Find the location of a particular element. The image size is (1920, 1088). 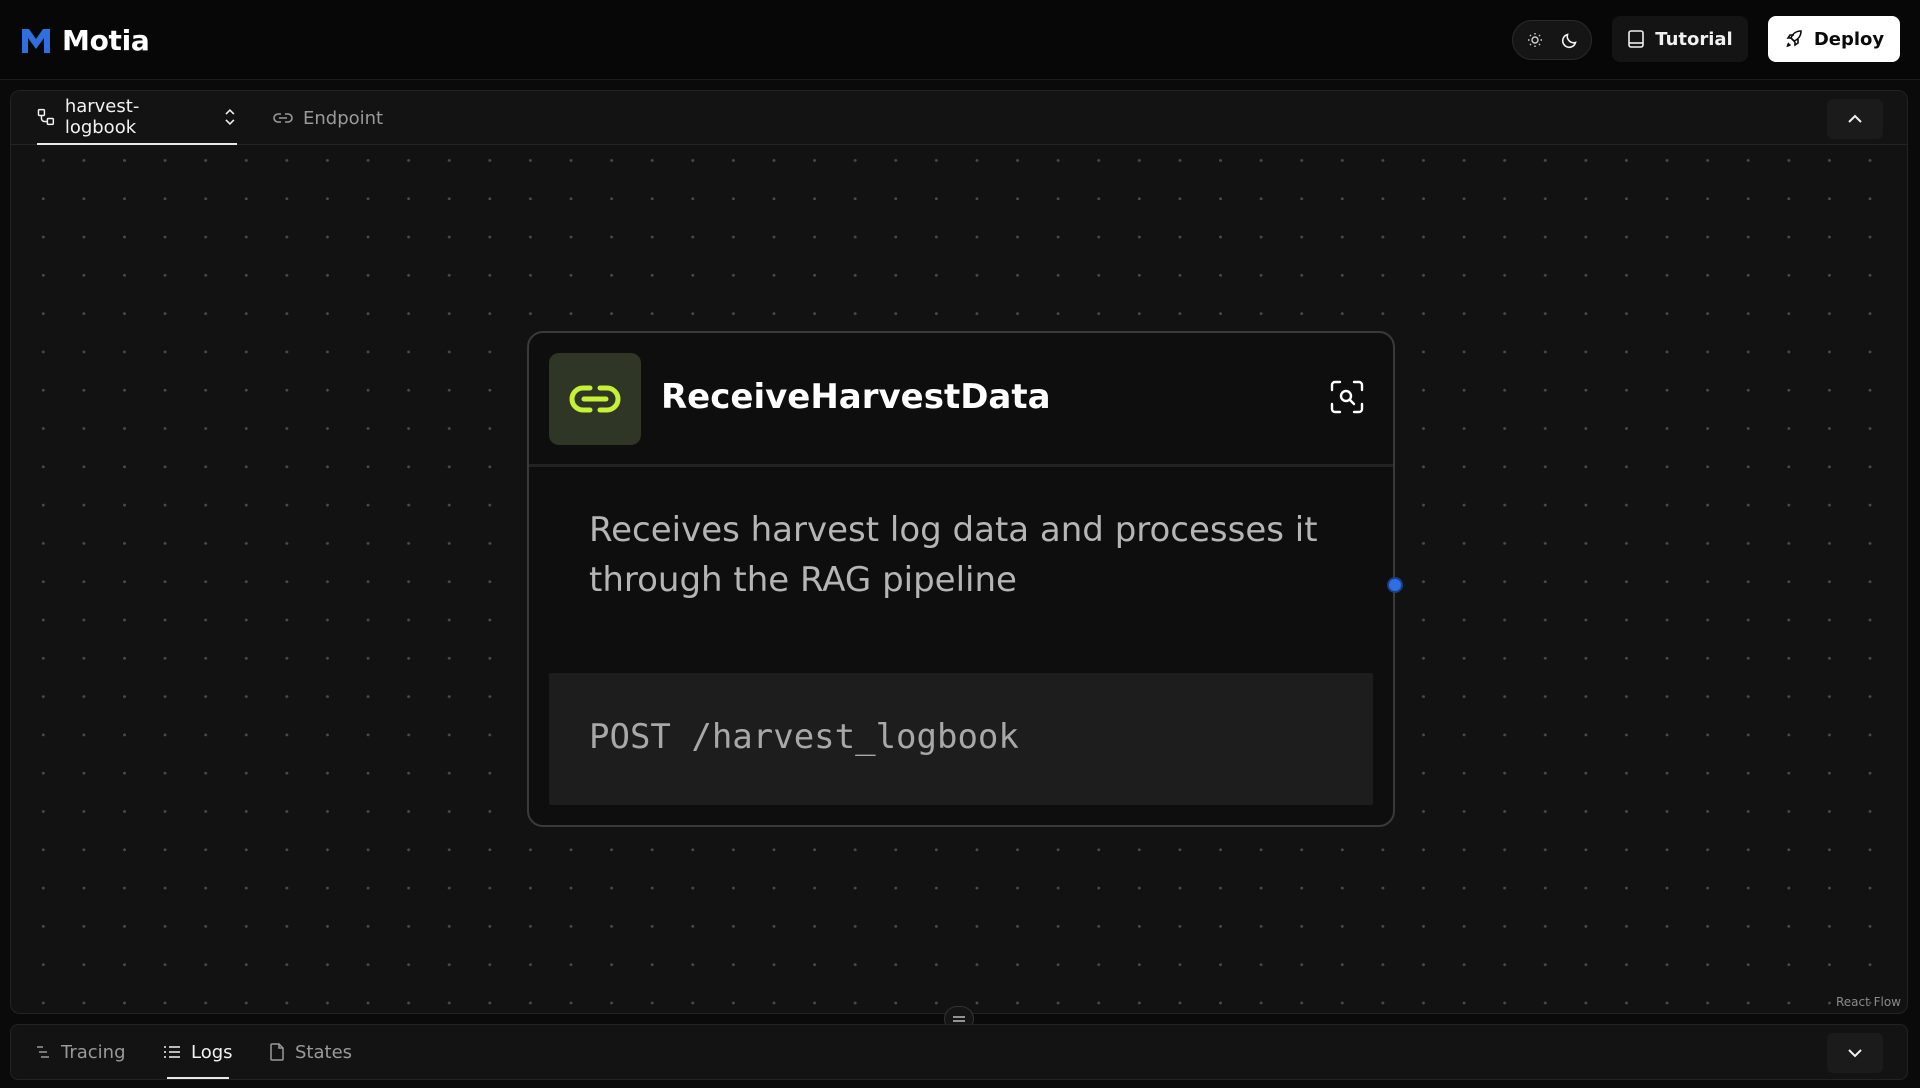

tab-endpoint: Endpoint is located at coordinates (328, 118).